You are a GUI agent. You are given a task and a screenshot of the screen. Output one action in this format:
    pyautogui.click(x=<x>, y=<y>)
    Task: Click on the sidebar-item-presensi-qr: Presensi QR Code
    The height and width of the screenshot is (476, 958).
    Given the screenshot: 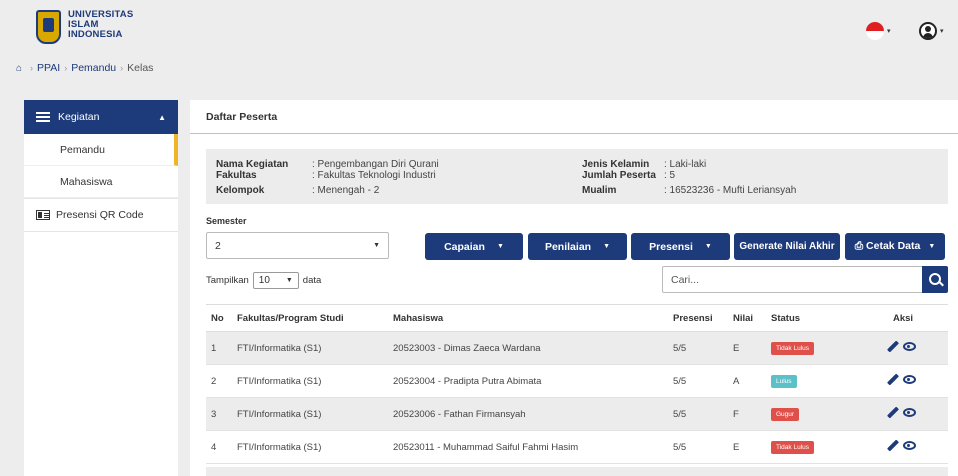 What is the action you would take?
    pyautogui.click(x=101, y=215)
    